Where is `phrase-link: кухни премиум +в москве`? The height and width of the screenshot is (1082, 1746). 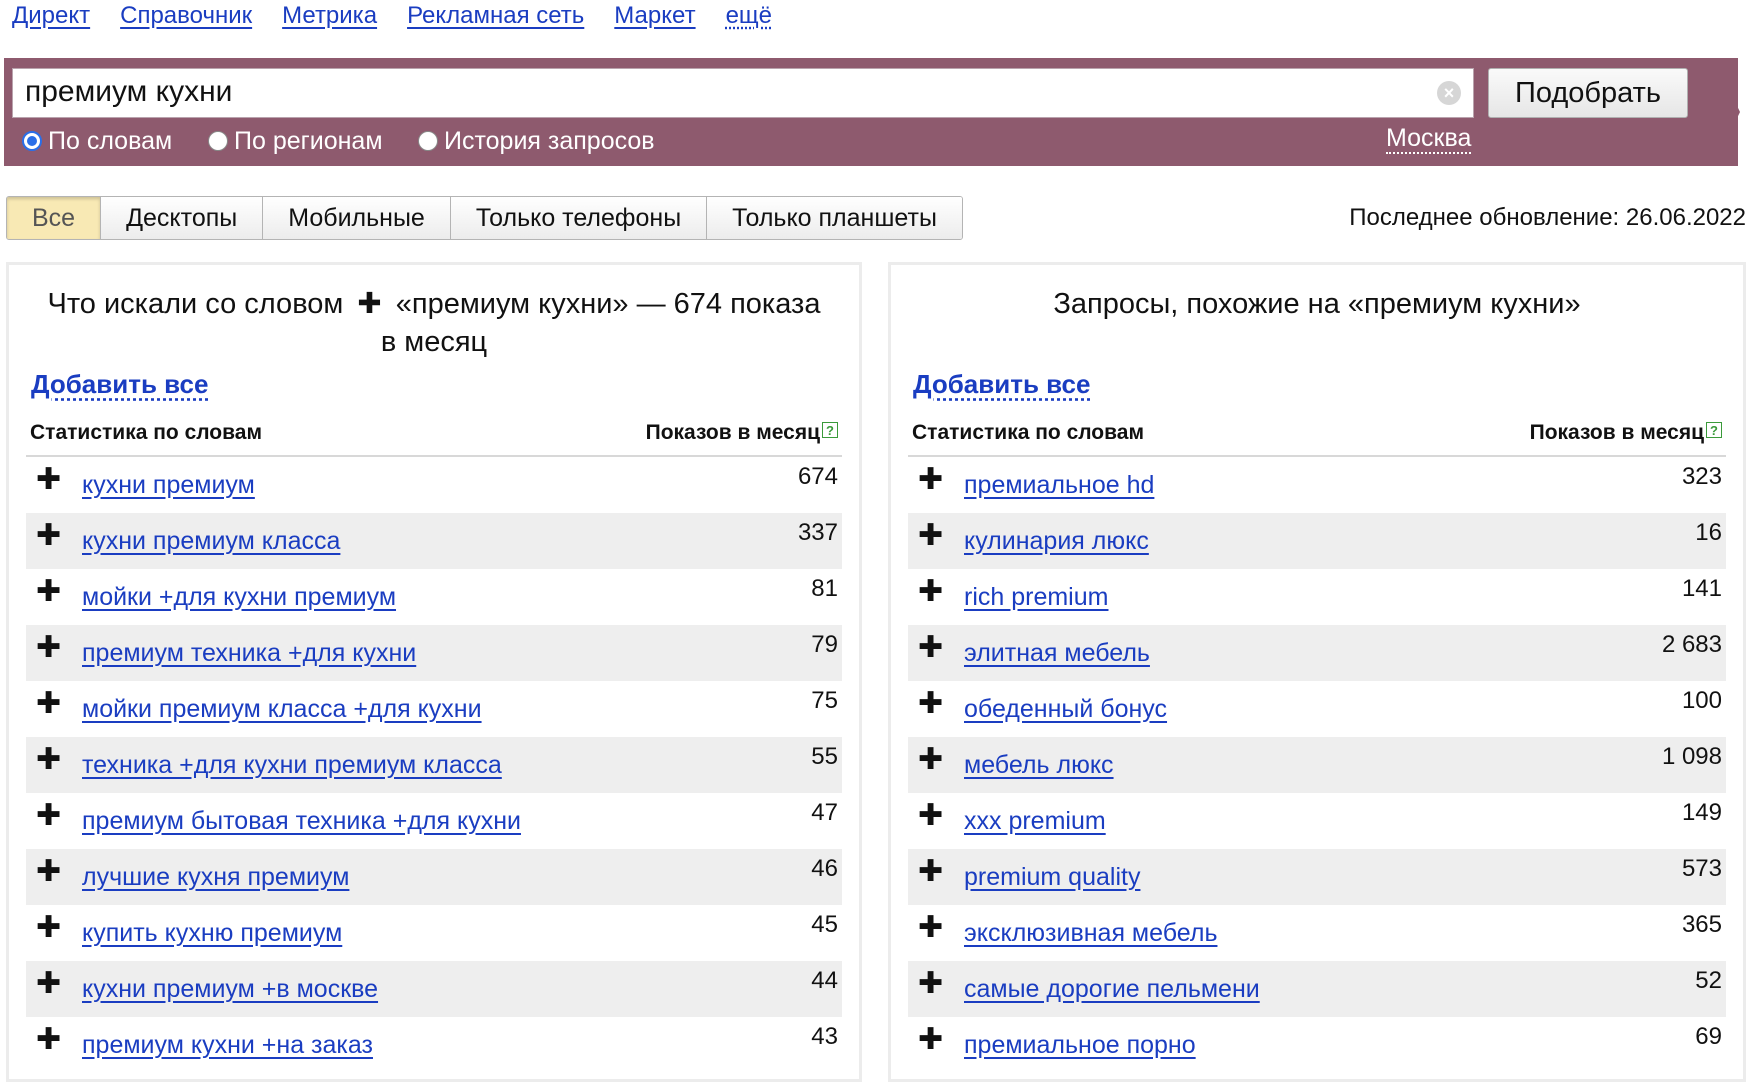
phrase-link: кухни премиум +в москве is located at coordinates (230, 989).